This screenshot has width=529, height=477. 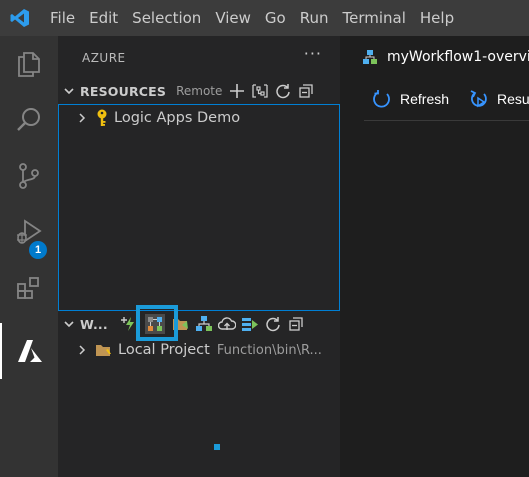 I want to click on activity-run-debug: 1, so click(x=29, y=232).